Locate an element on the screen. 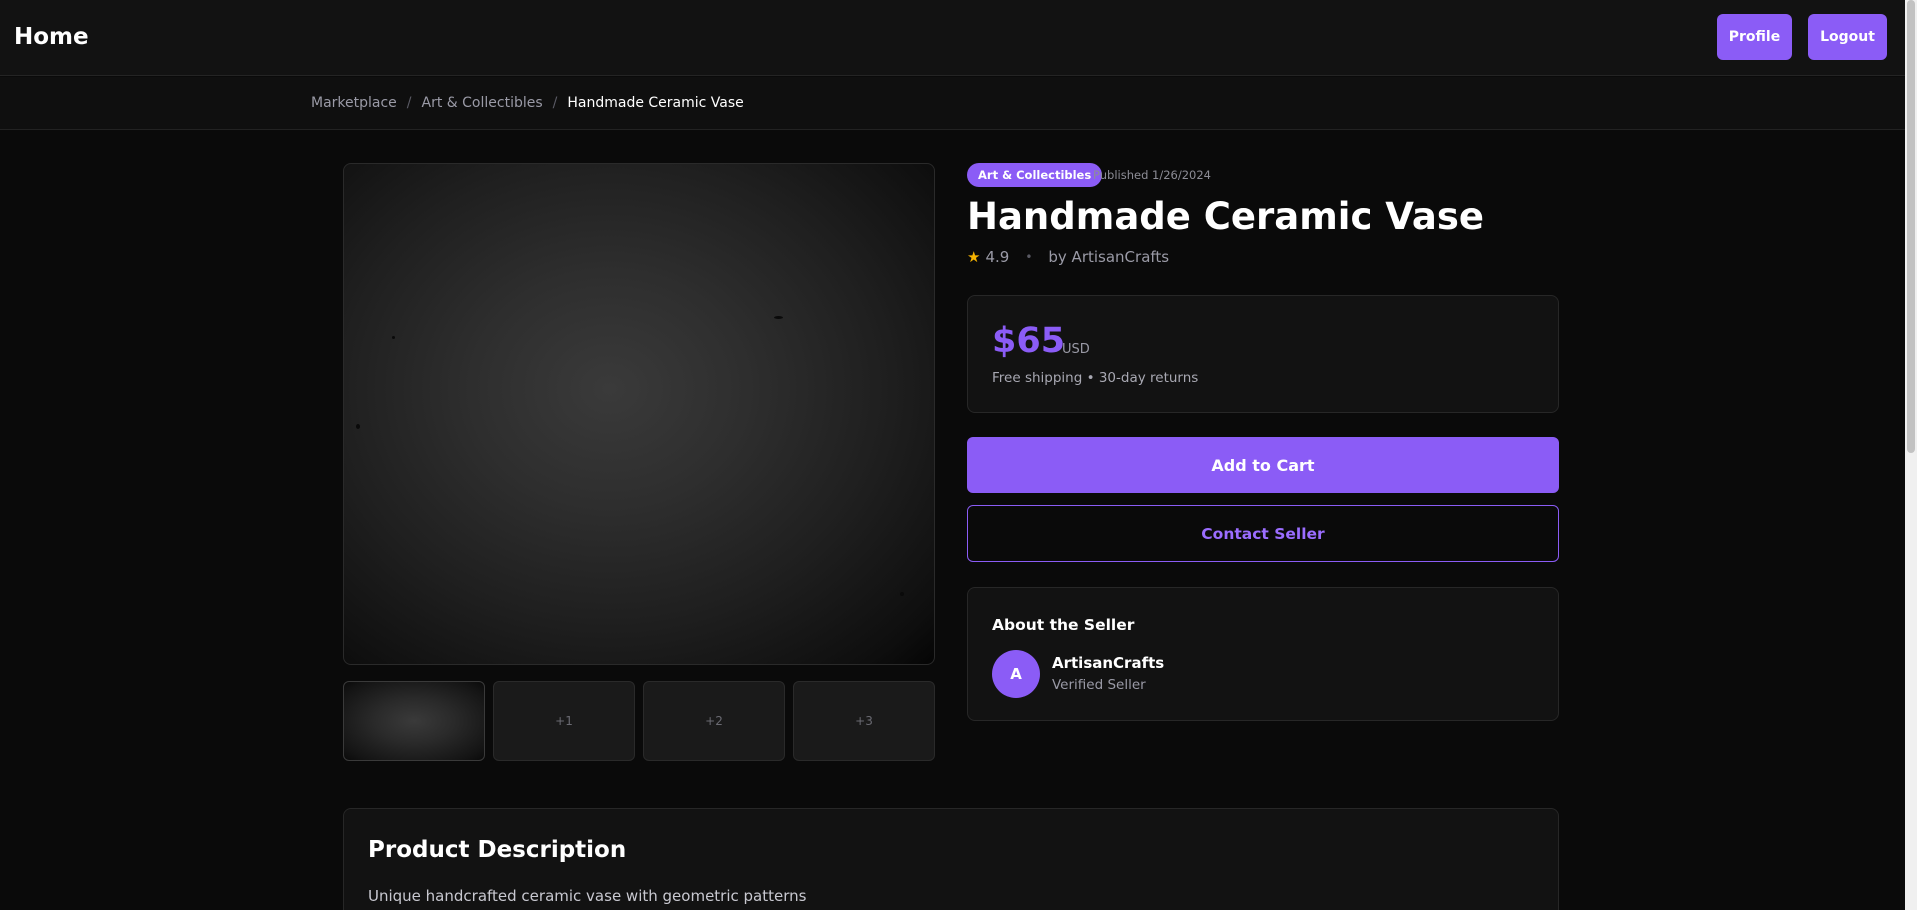 This screenshot has height=910, width=1917. thumbnail-image-3: +2 is located at coordinates (714, 721).